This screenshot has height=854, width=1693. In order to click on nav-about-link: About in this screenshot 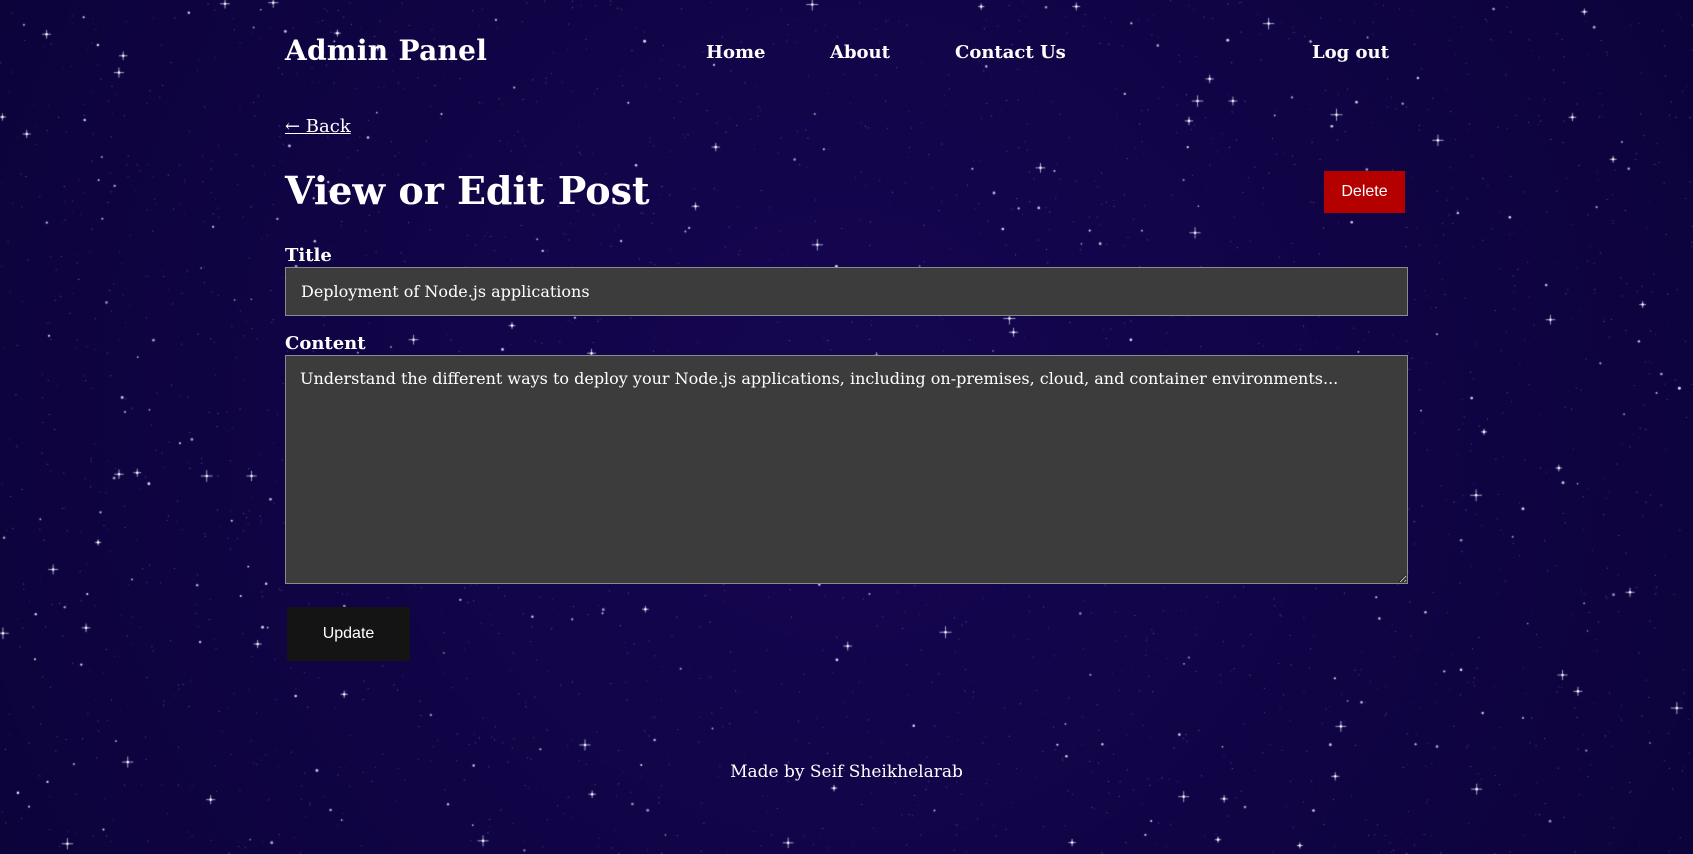, I will do `click(860, 52)`.